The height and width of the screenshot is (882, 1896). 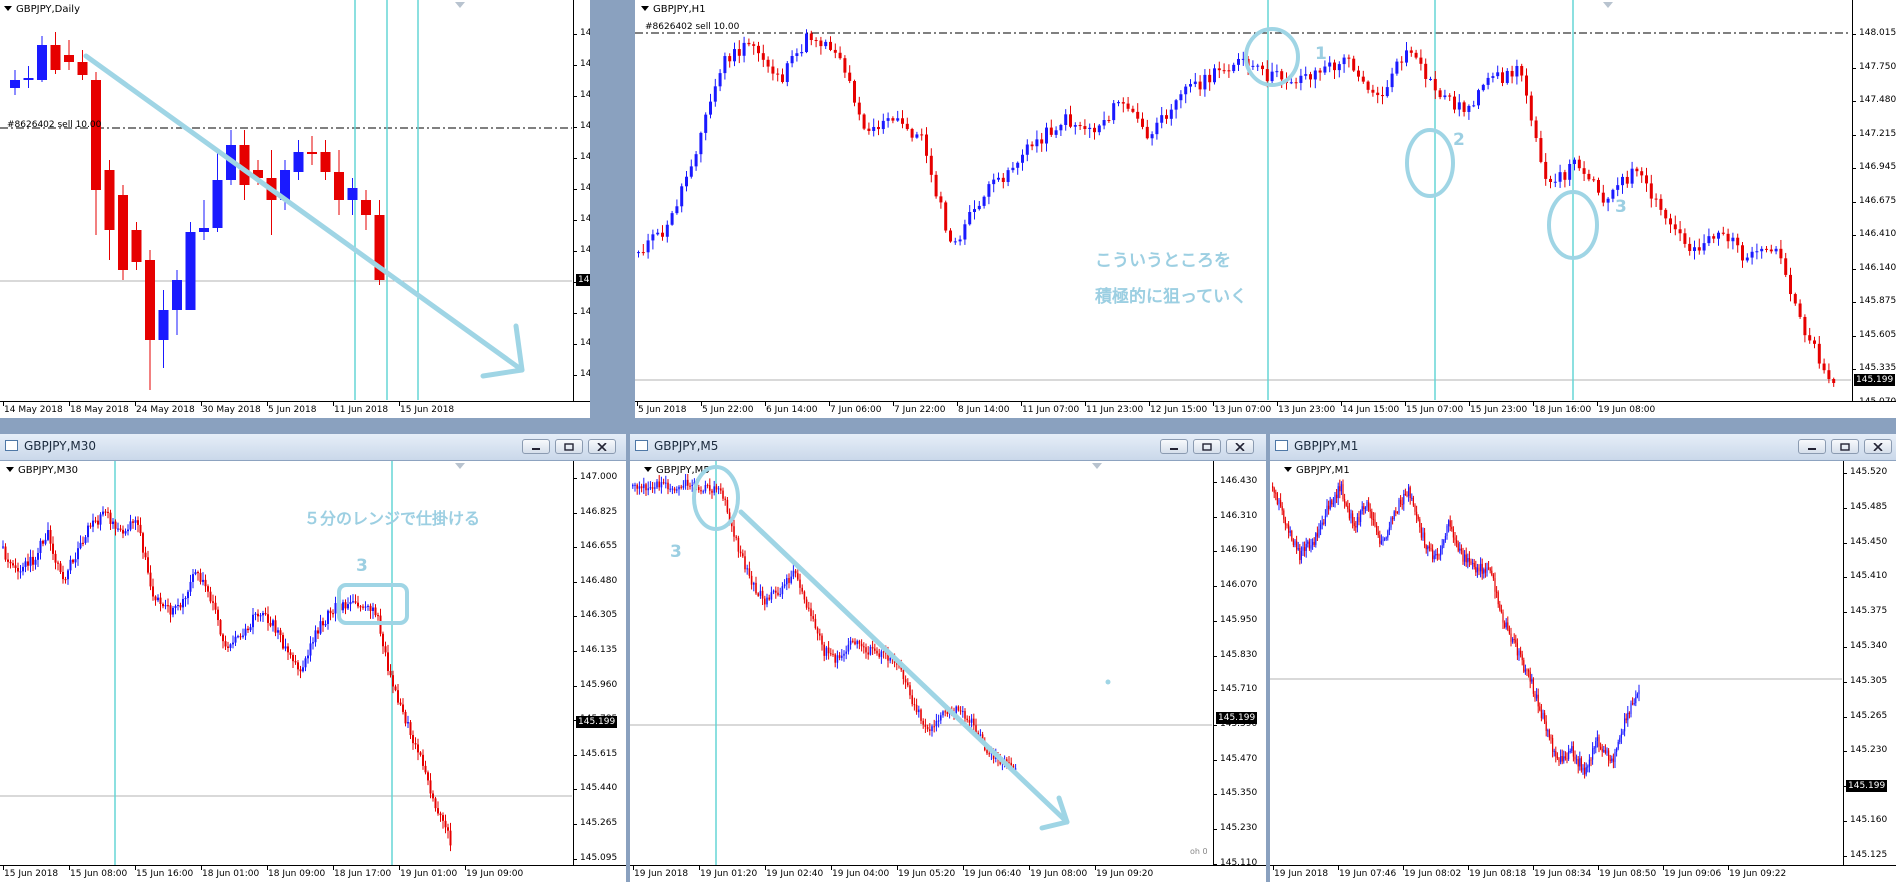 I want to click on window-titlebar: GBPJPY,M1, so click(x=1583, y=447).